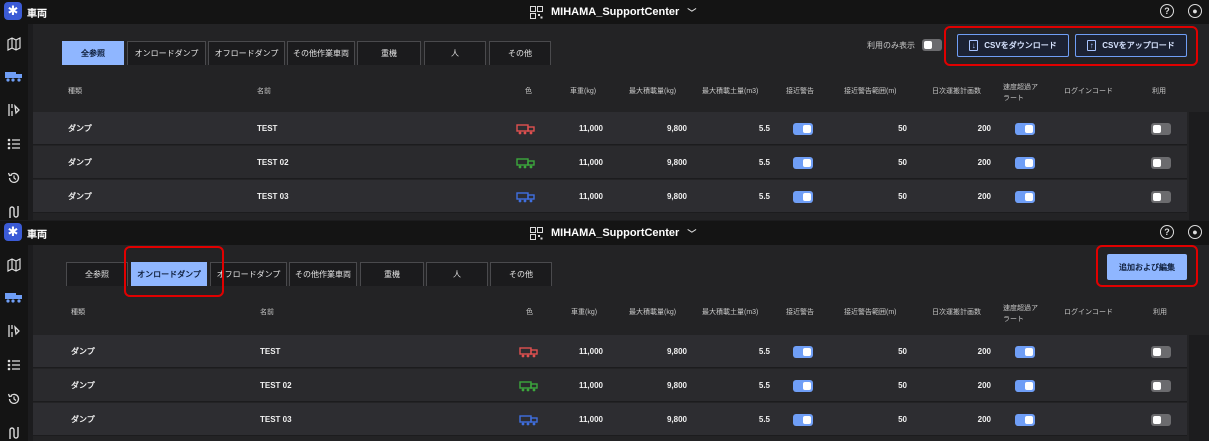 This screenshot has height=441, width=1209. I want to click on cell-daily-plan: 200, so click(984, 162).